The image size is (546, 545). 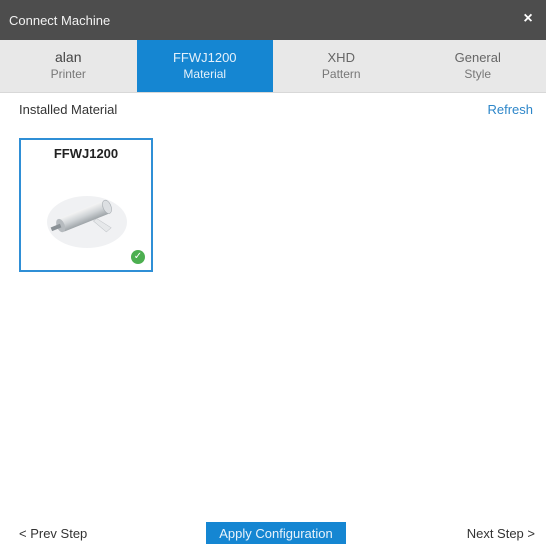 What do you see at coordinates (341, 74) in the screenshot?
I see `tab-pattern-label: Pattern` at bounding box center [341, 74].